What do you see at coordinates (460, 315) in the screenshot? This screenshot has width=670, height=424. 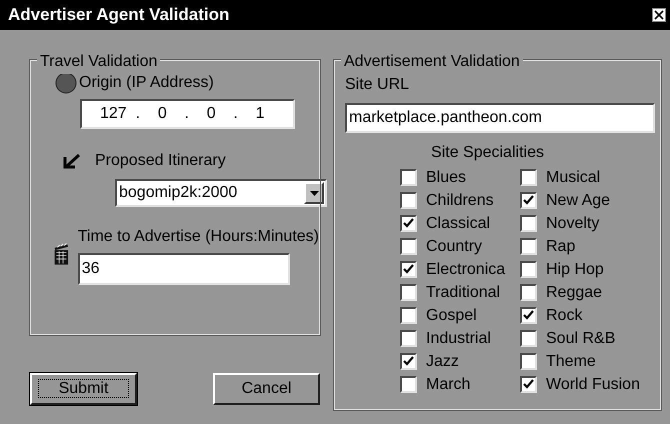 I see `speciality-checkbox: Gospel` at bounding box center [460, 315].